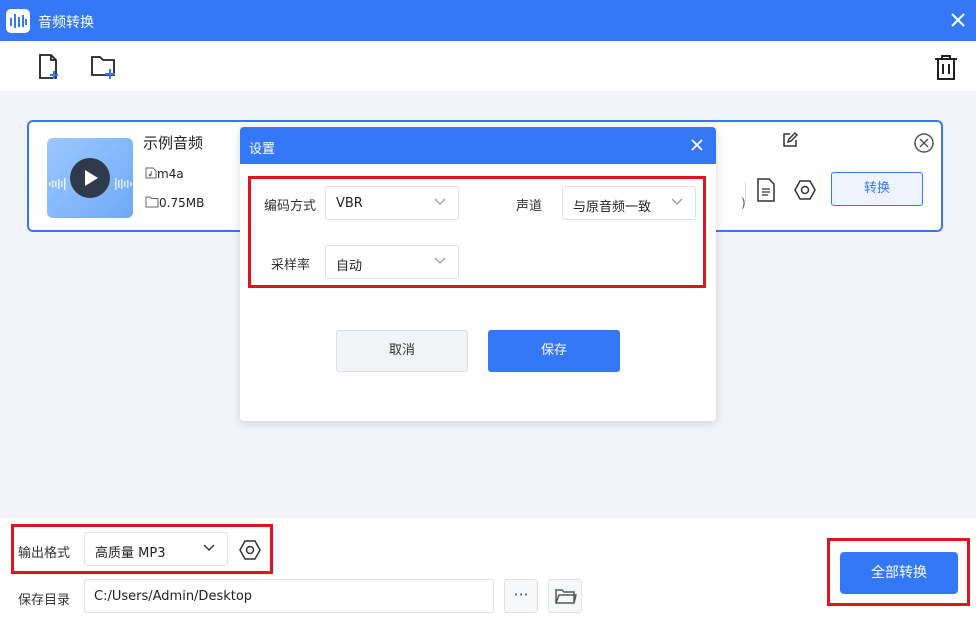 Image resolution: width=976 pixels, height=625 pixels. Describe the element at coordinates (743, 203) in the screenshot. I see `partial-text: )` at that location.